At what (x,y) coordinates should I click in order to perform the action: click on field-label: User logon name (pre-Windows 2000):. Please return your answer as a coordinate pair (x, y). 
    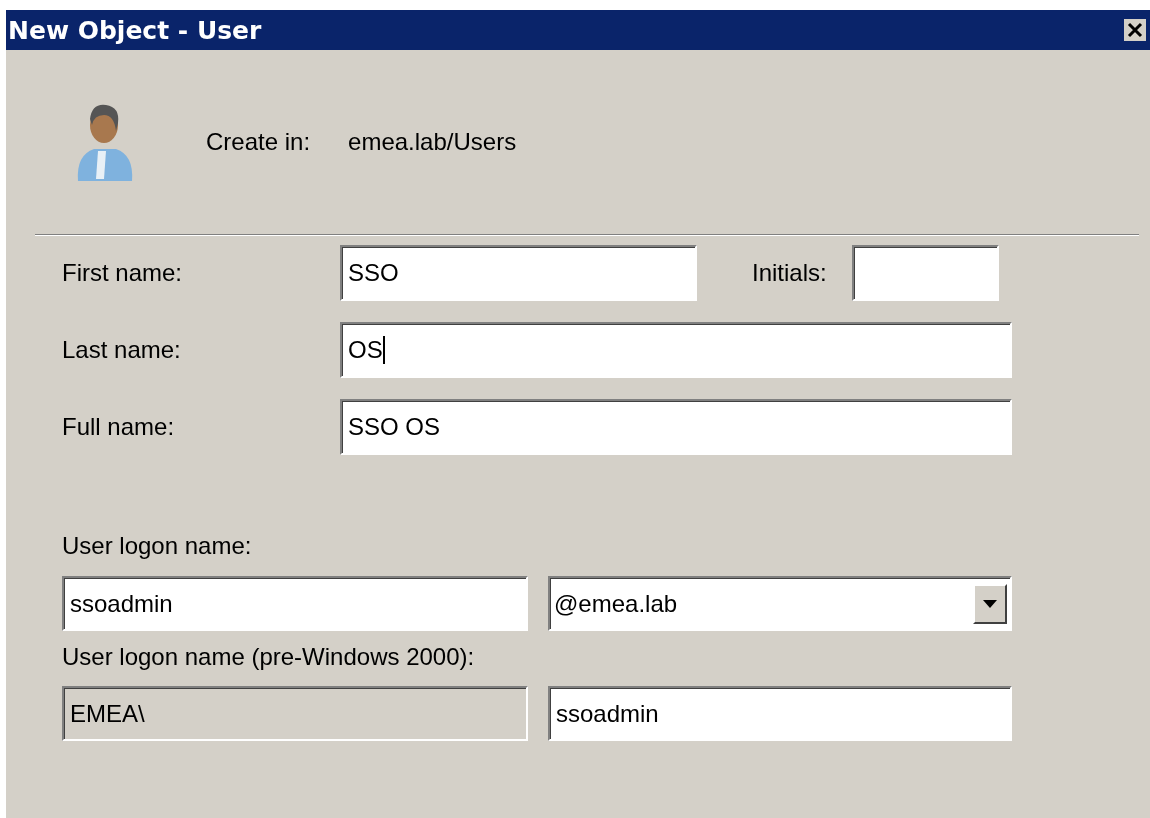
    Looking at the image, I should click on (269, 657).